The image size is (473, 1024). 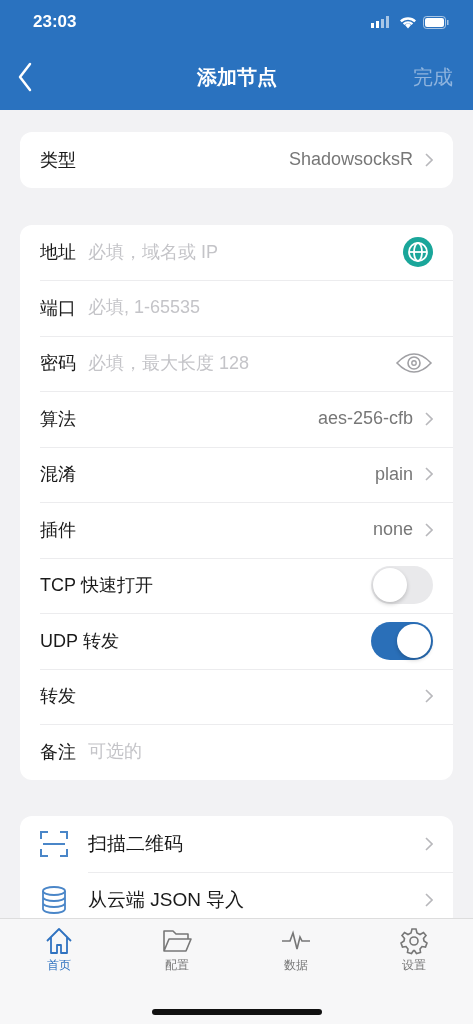 What do you see at coordinates (58, 530) in the screenshot?
I see `row-label: 插件` at bounding box center [58, 530].